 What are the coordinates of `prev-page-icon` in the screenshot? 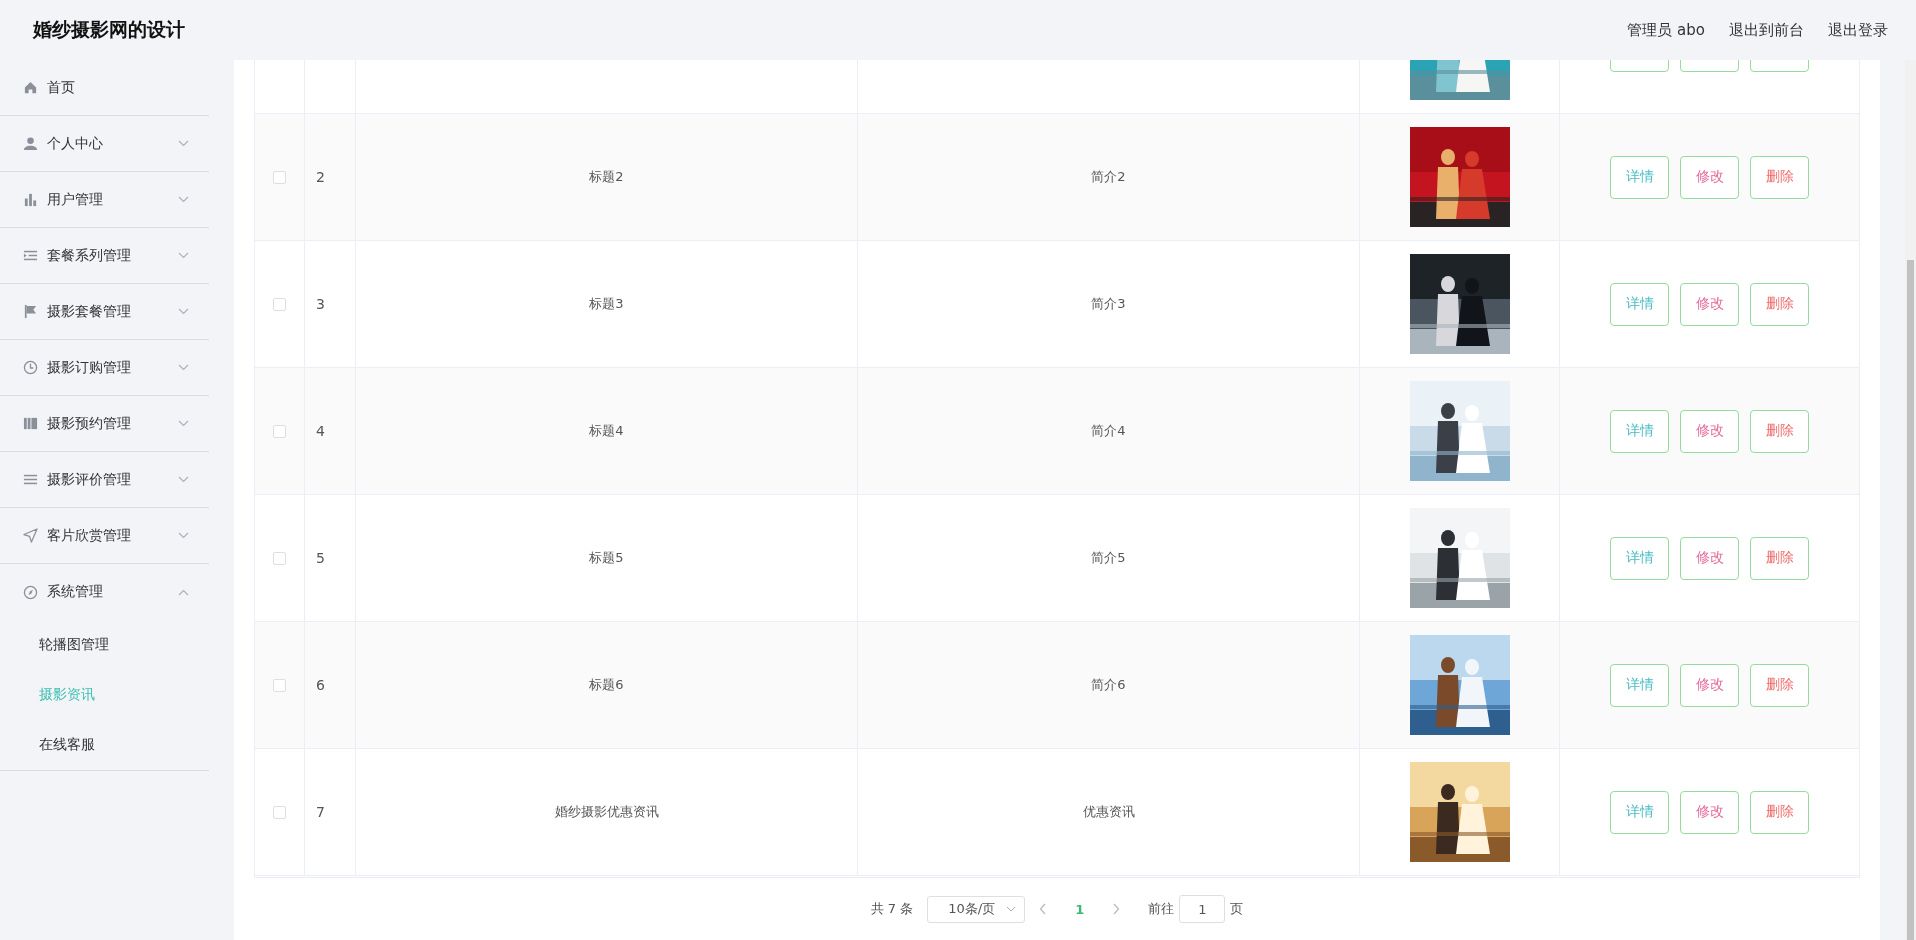 It's located at (1043, 909).